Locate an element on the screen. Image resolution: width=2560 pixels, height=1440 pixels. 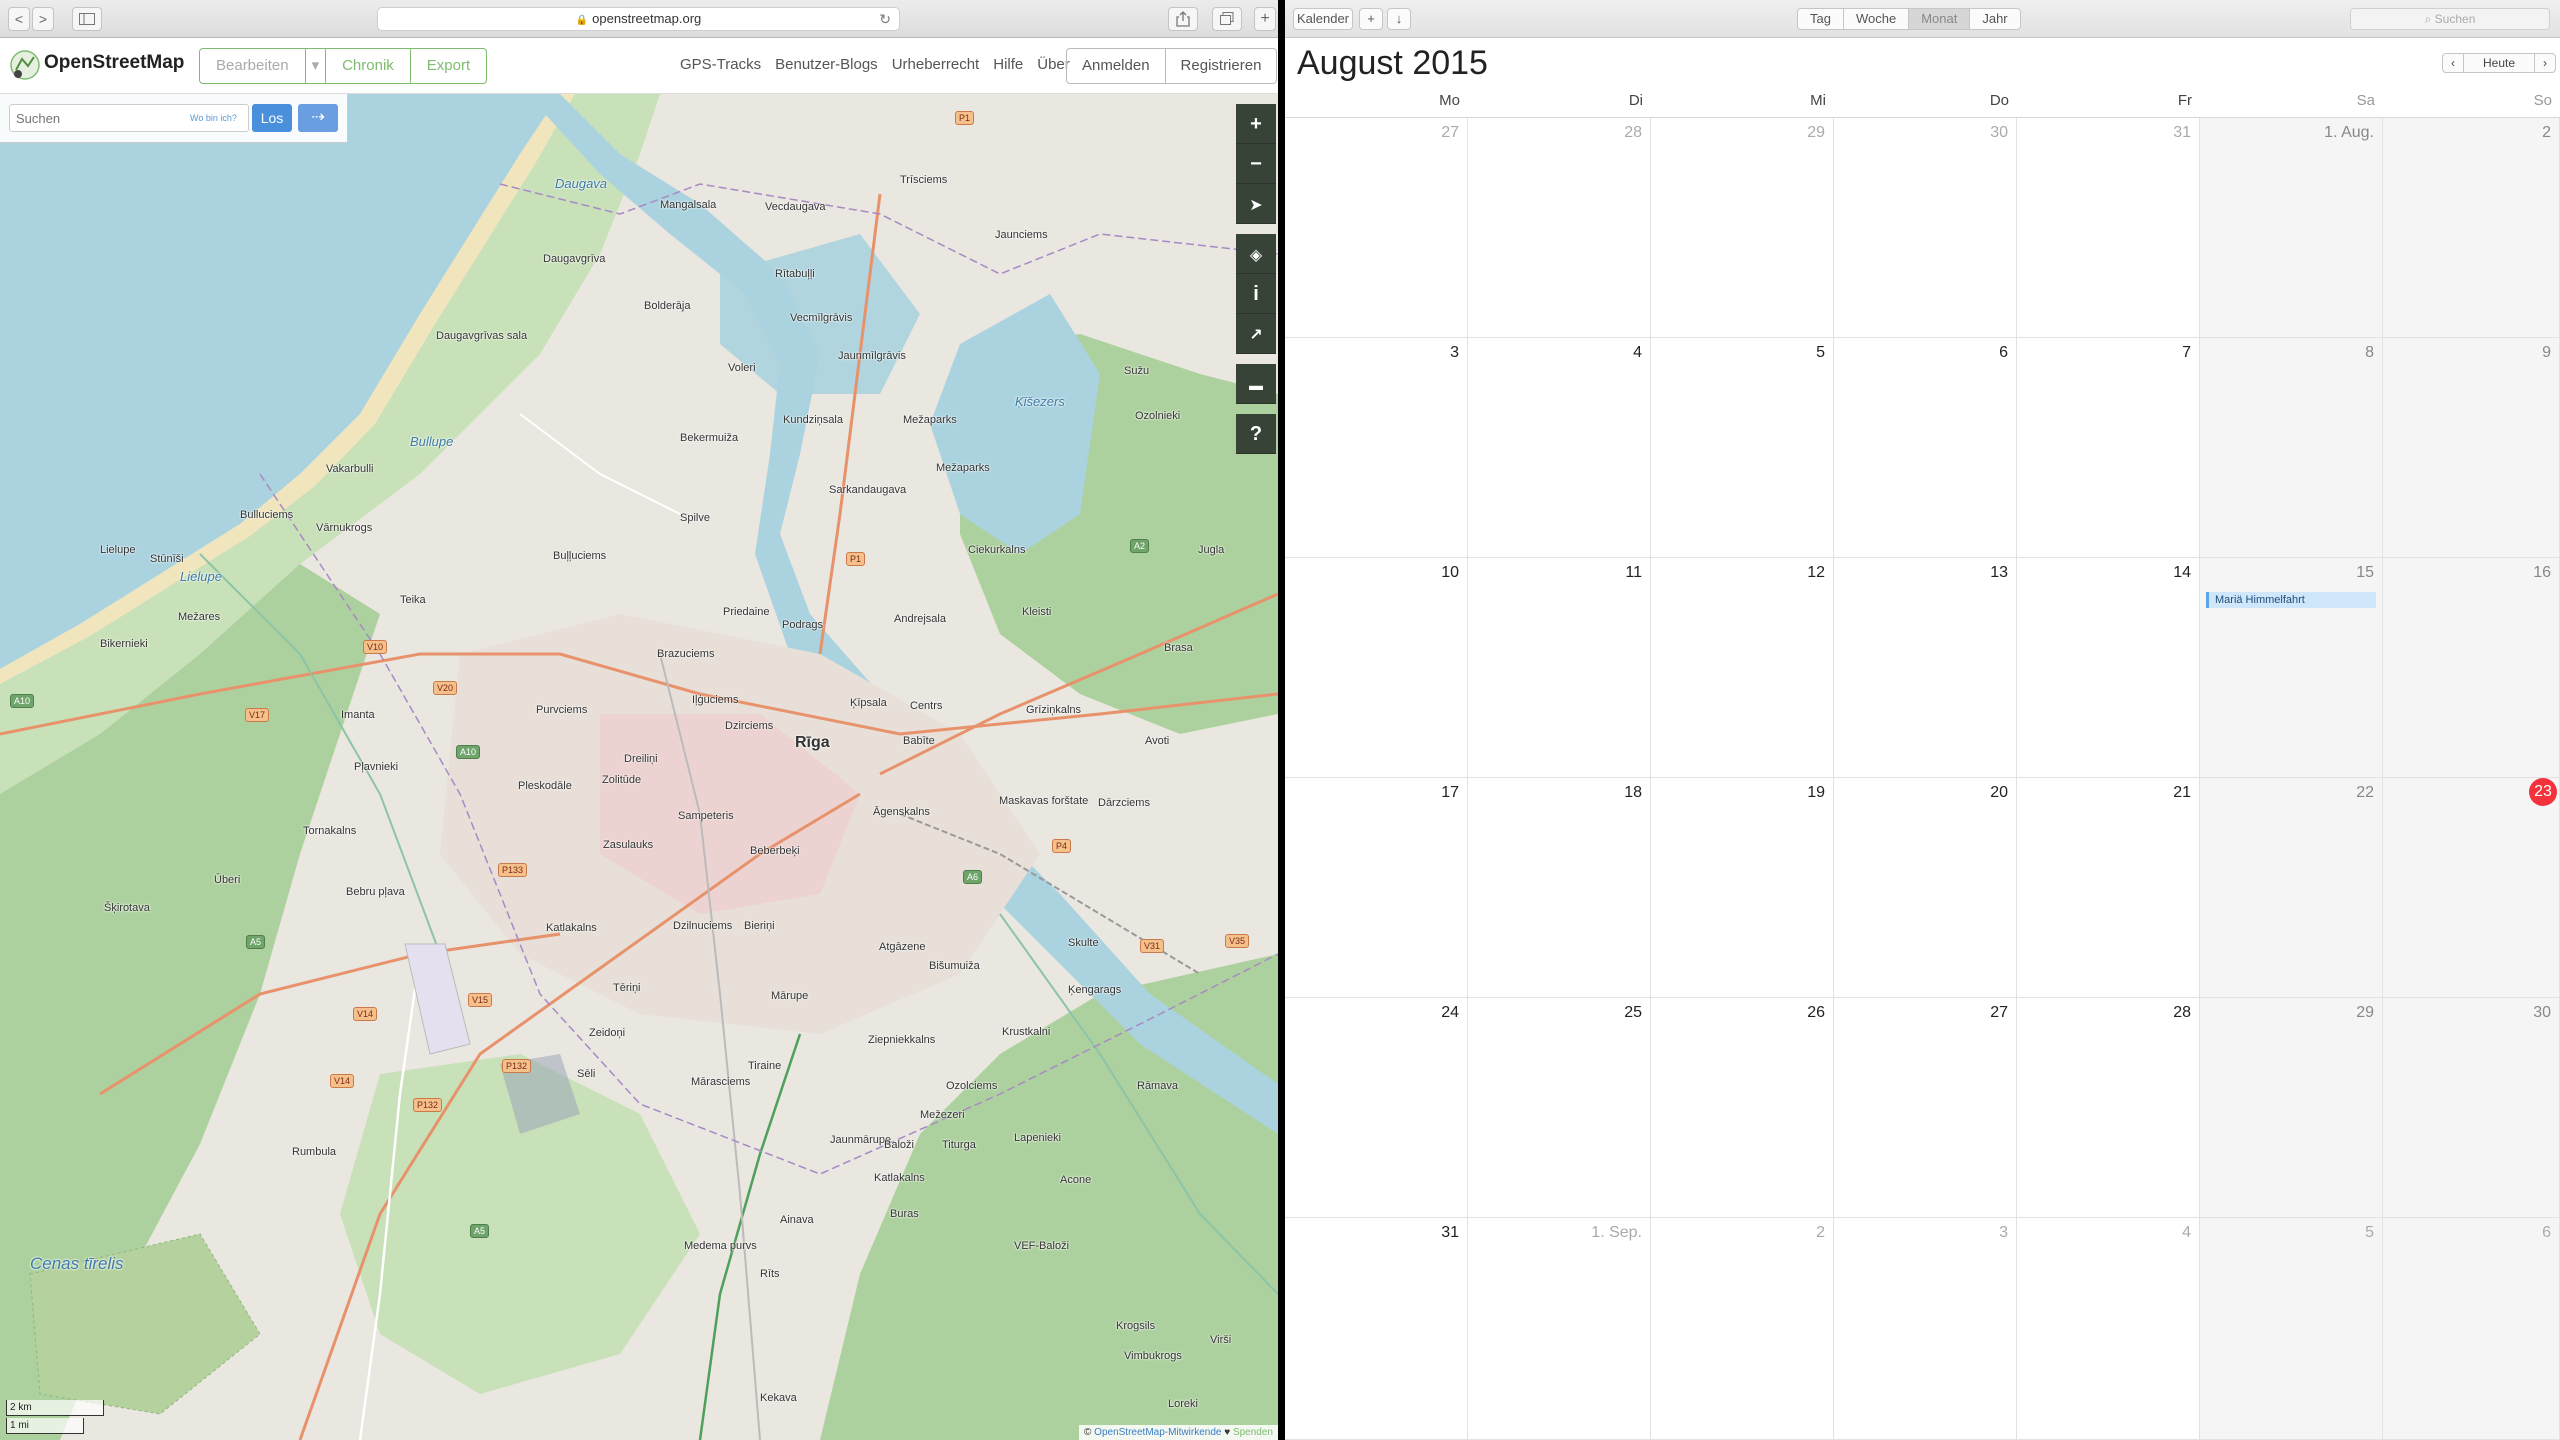
back-button: < is located at coordinates (19, 19).